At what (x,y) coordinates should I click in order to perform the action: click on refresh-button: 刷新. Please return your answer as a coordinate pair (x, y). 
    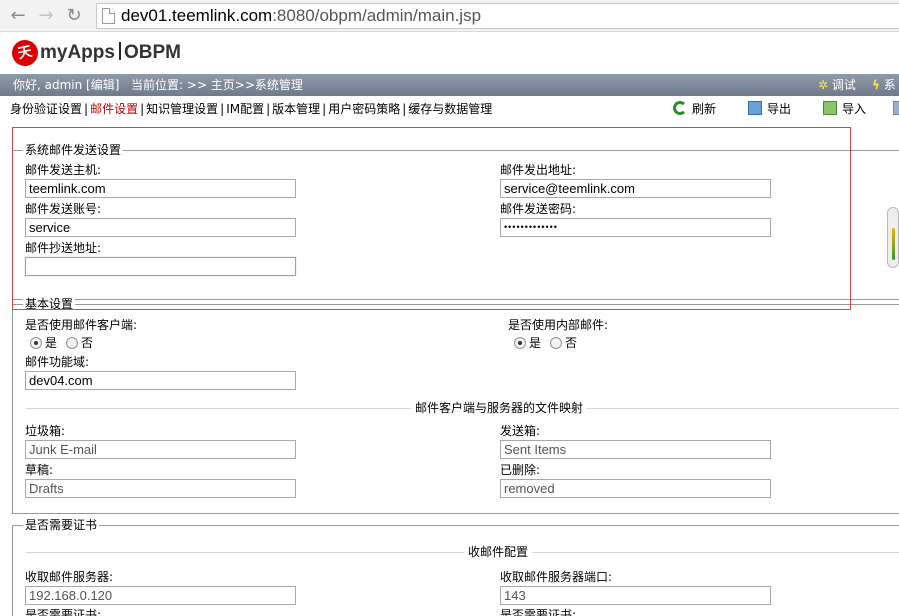
    Looking at the image, I should click on (694, 109).